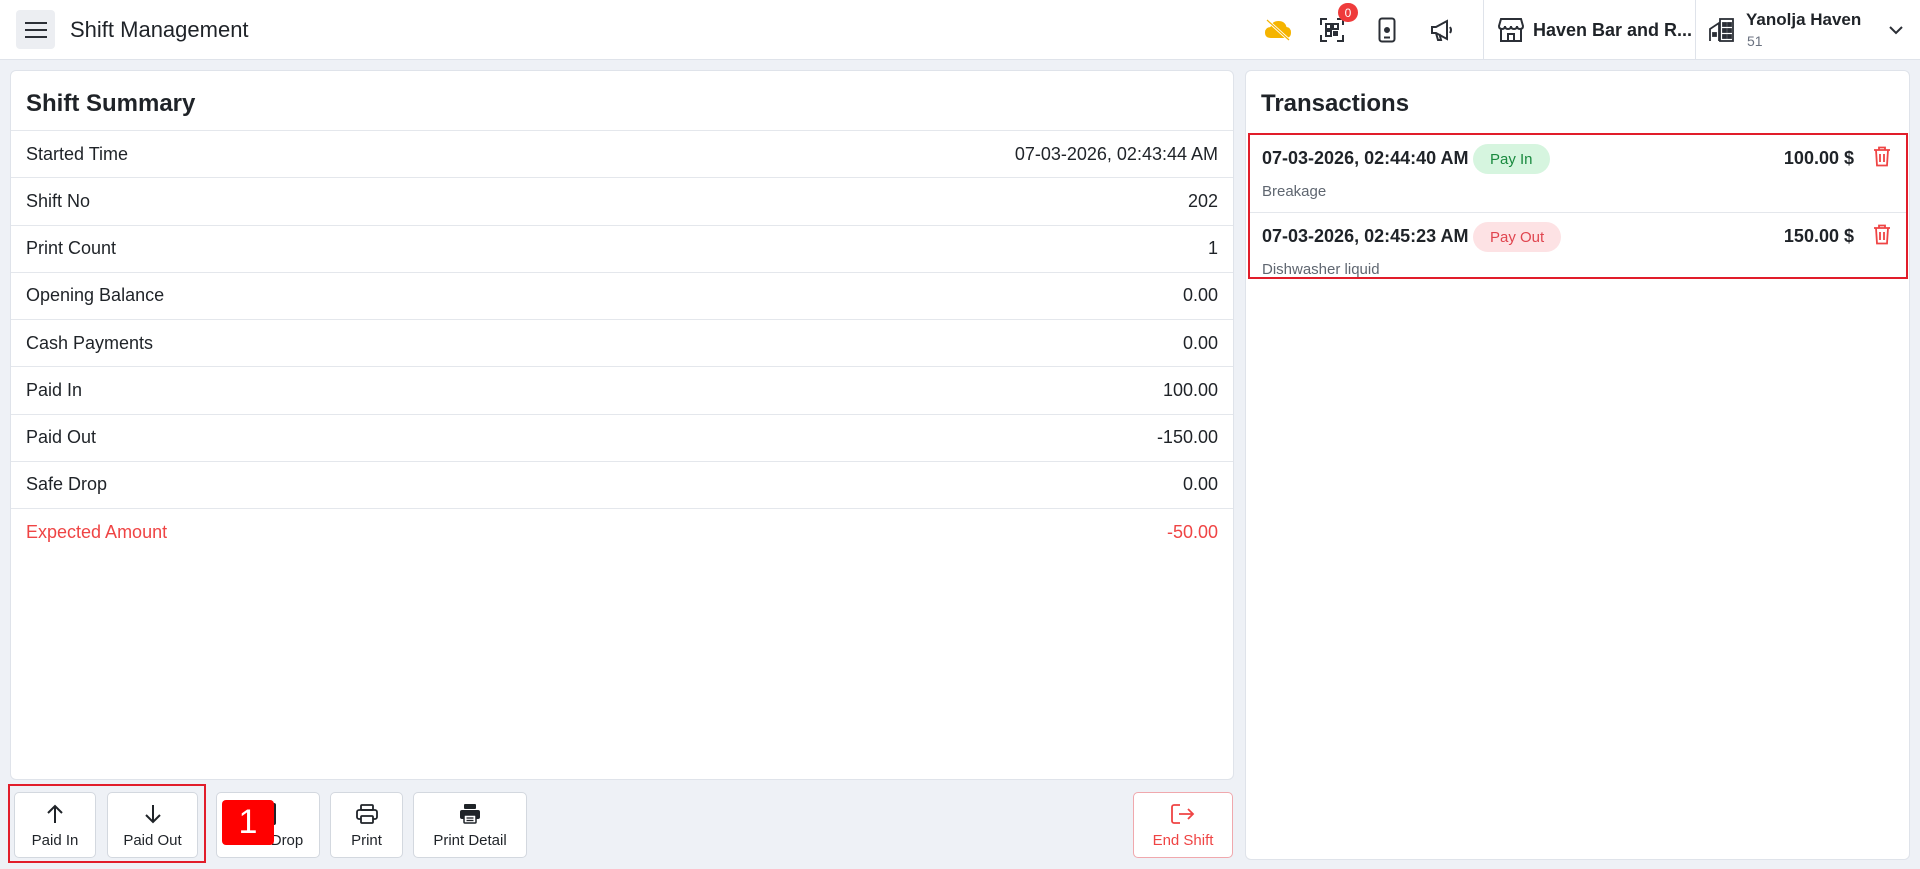 The width and height of the screenshot is (1920, 869). Describe the element at coordinates (111, 103) in the screenshot. I see `shift-summary-title: Shift Summary` at that location.